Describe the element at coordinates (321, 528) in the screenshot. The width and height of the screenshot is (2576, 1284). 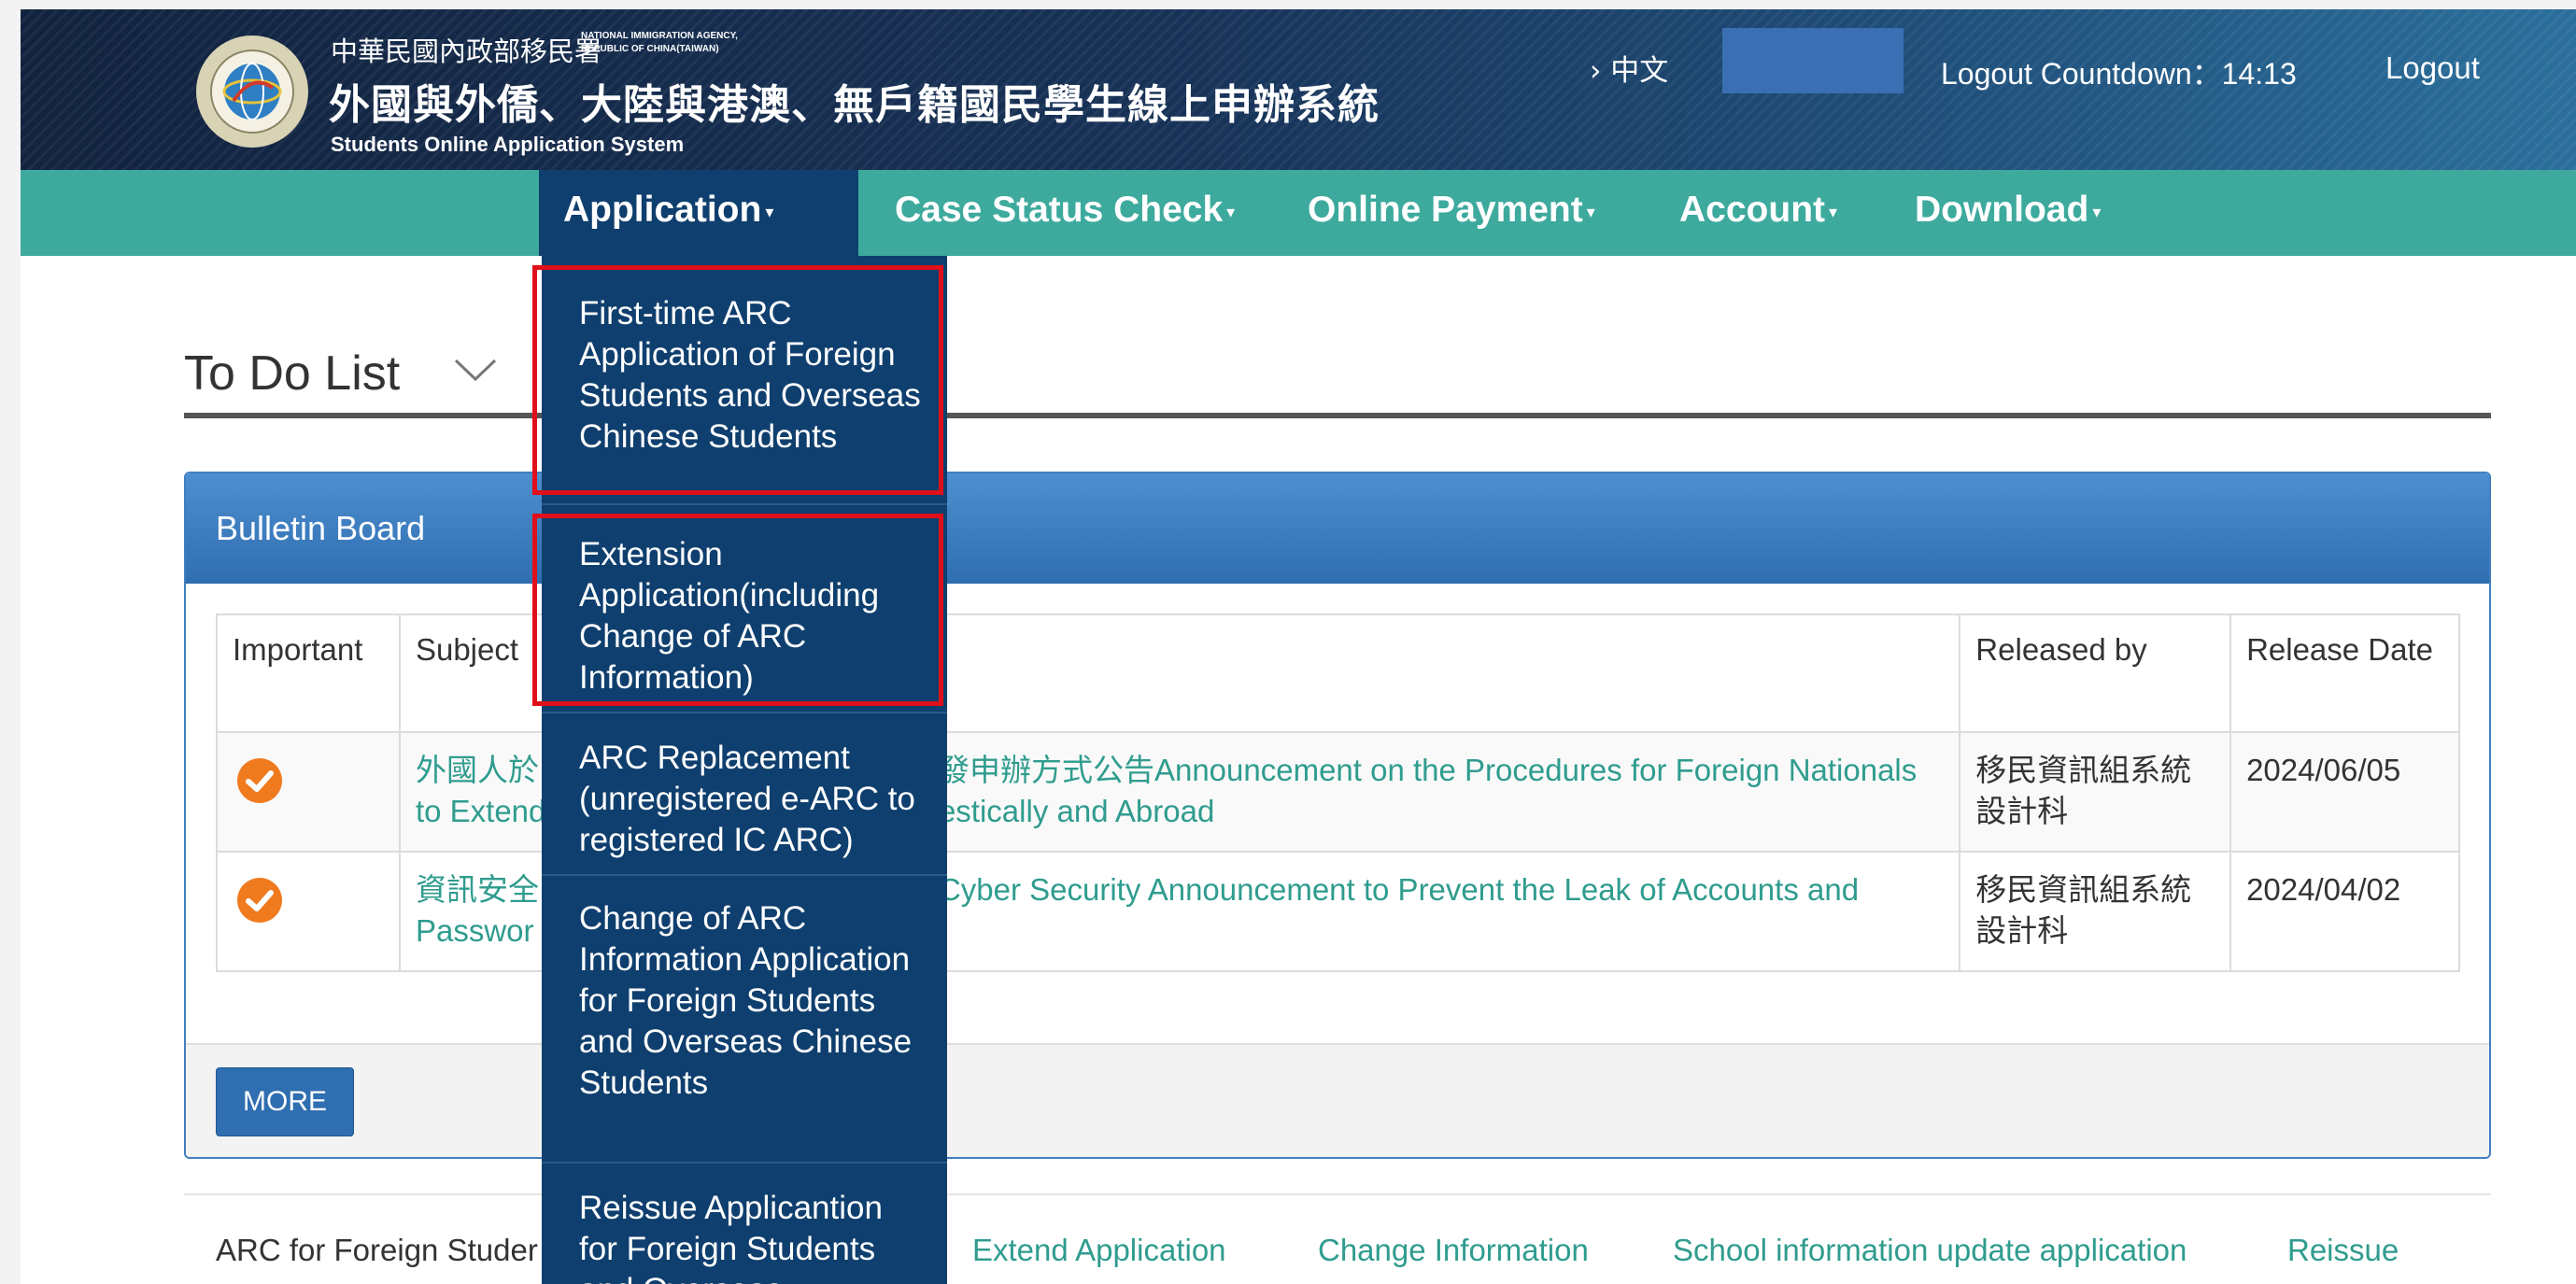
I see `bulletin-board-title: Bulletin Board` at that location.